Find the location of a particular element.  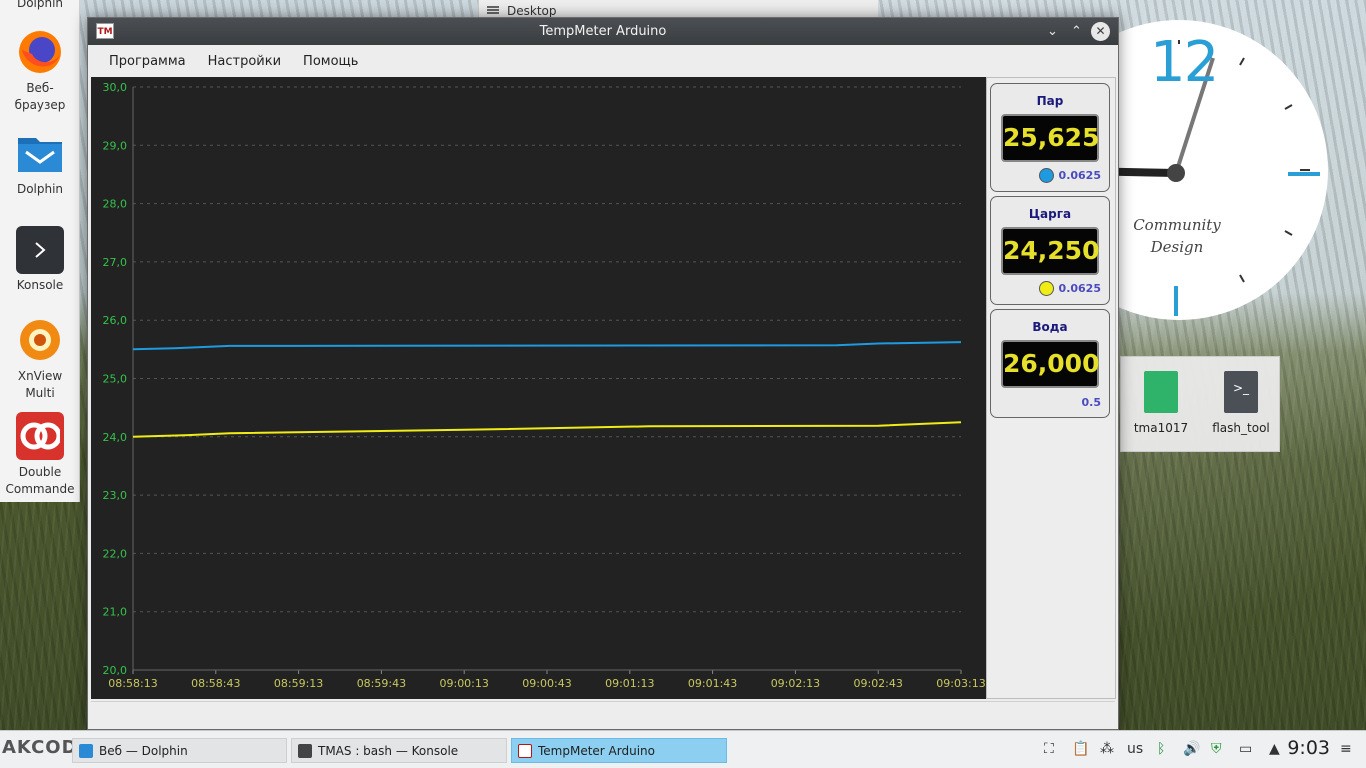

sensor-card-column: Царга 24,250 0.0625 is located at coordinates (1050, 250).